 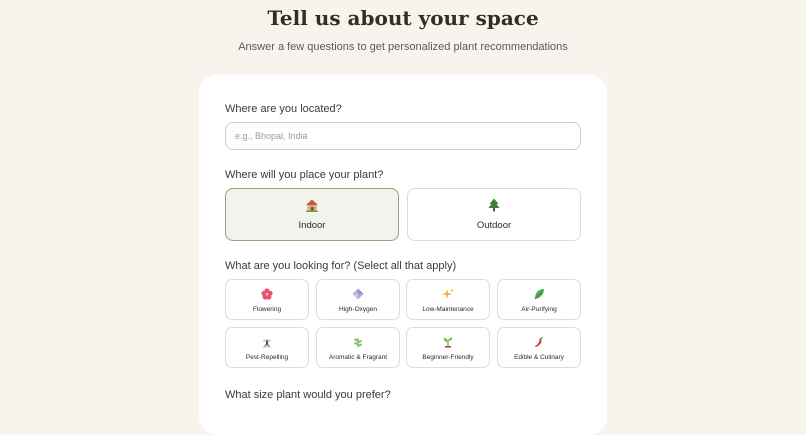 What do you see at coordinates (267, 342) in the screenshot?
I see `mosquito-icon` at bounding box center [267, 342].